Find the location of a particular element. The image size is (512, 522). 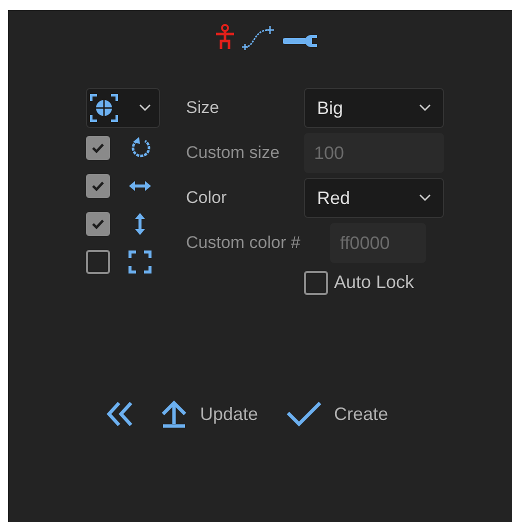

input-field: ff0000 is located at coordinates (378, 243).